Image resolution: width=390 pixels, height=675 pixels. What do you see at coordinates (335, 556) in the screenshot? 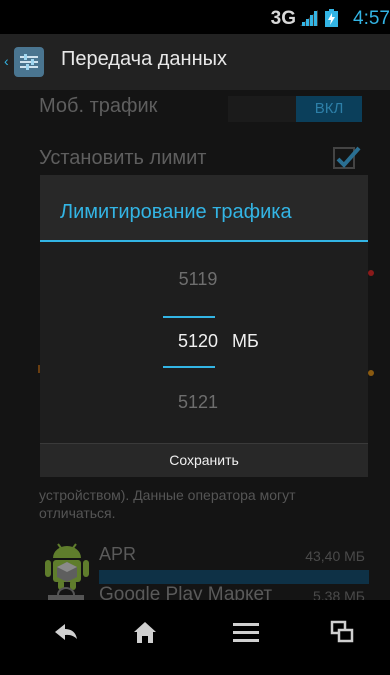
I see `app-size: 43,40 МБ` at bounding box center [335, 556].